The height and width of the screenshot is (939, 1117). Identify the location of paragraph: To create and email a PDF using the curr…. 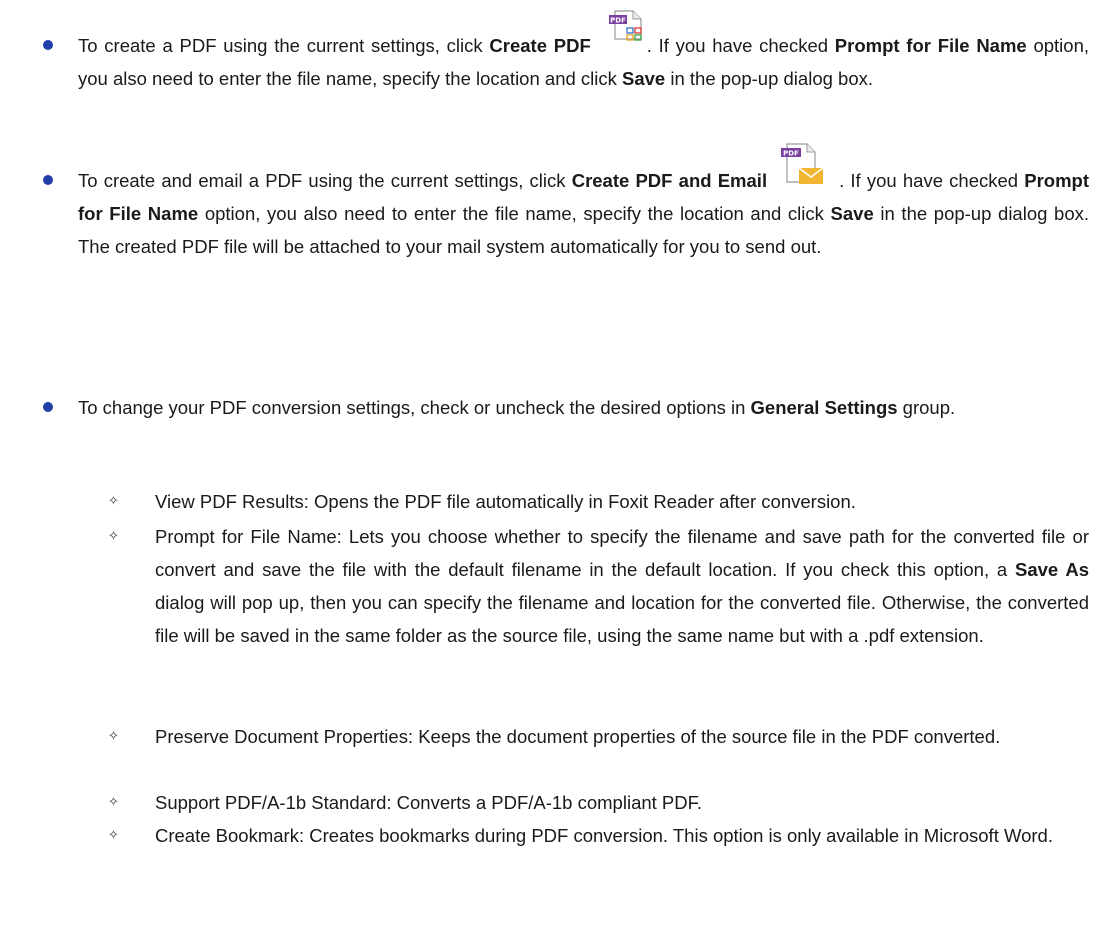
(583, 203).